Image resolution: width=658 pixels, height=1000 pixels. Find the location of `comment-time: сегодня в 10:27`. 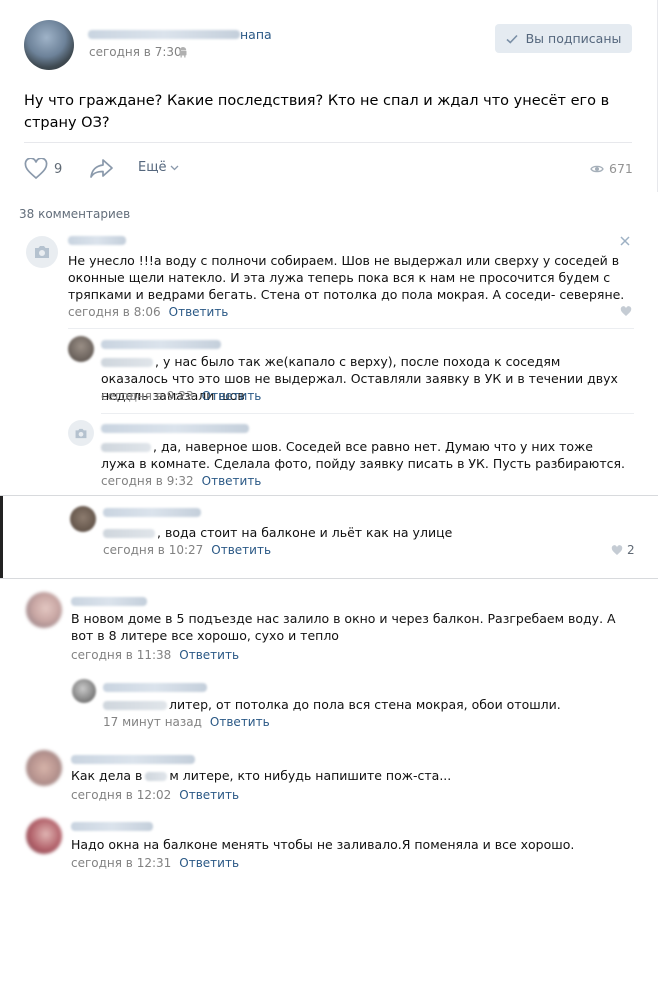

comment-time: сегодня в 10:27 is located at coordinates (153, 550).